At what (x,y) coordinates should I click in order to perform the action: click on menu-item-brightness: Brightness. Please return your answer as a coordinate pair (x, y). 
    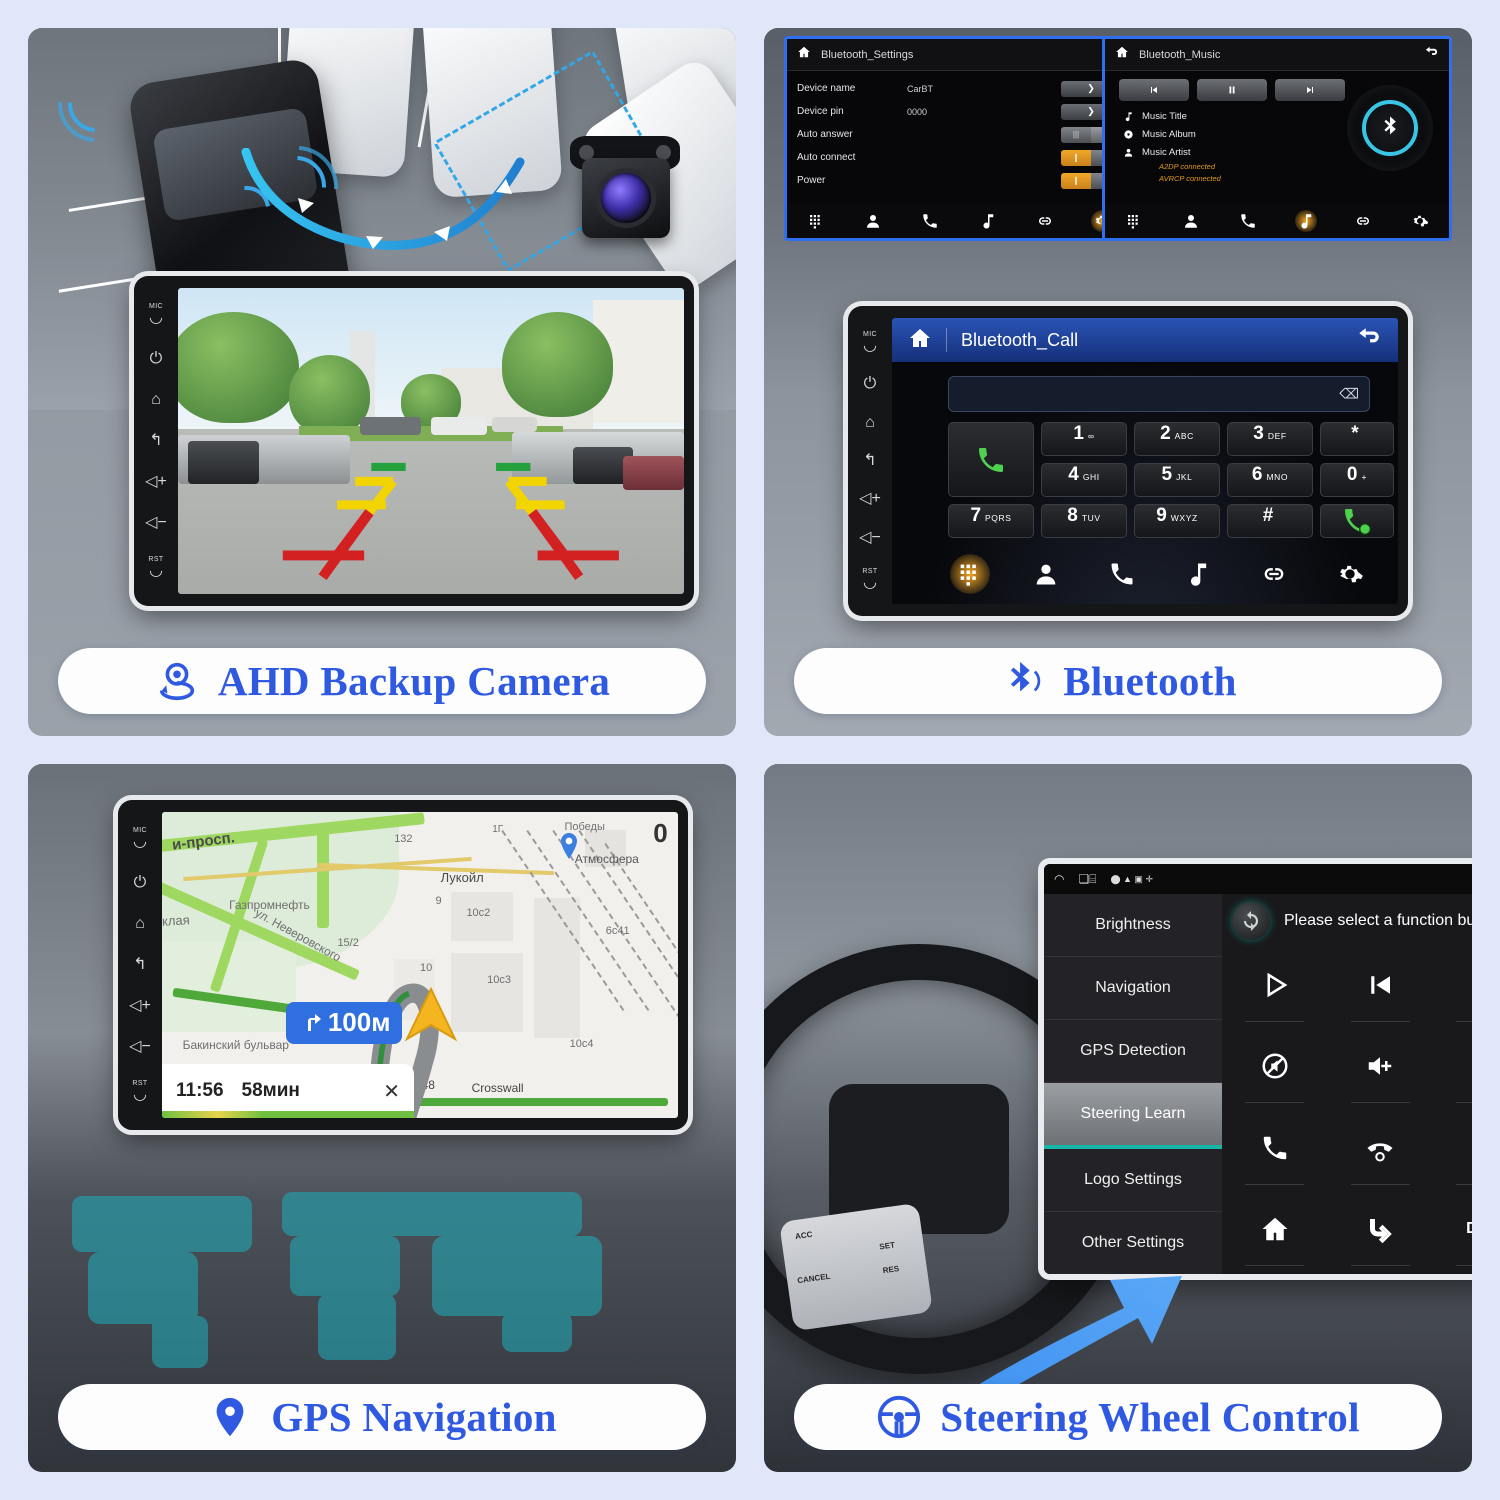
    Looking at the image, I should click on (1133, 925).